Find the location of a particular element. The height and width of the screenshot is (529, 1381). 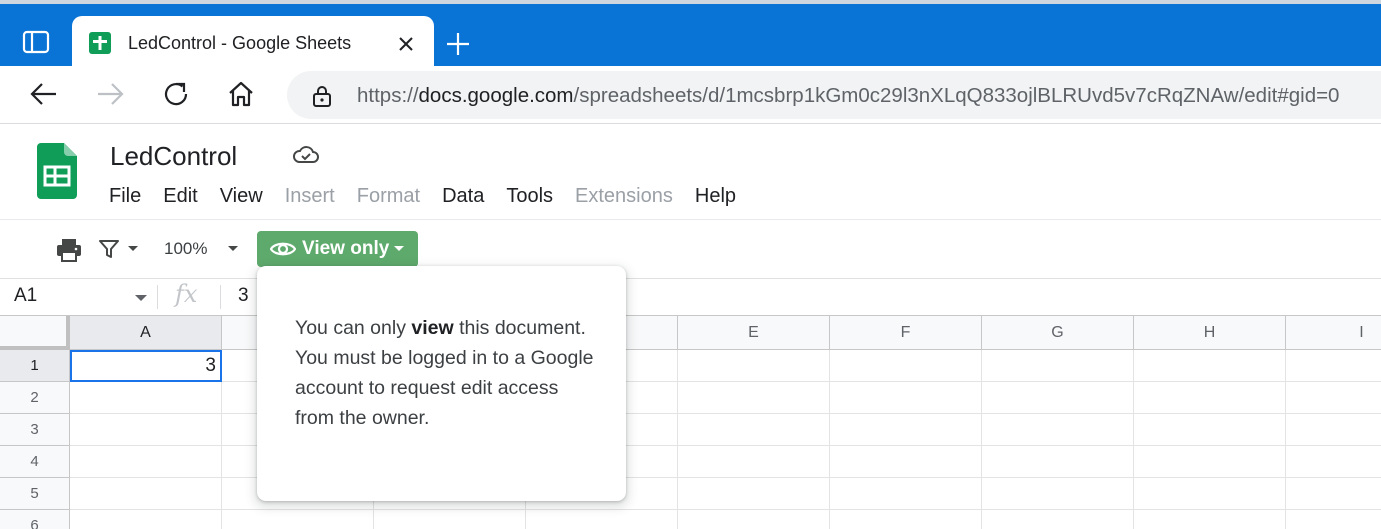

row-header-5: 5 is located at coordinates (35, 494).